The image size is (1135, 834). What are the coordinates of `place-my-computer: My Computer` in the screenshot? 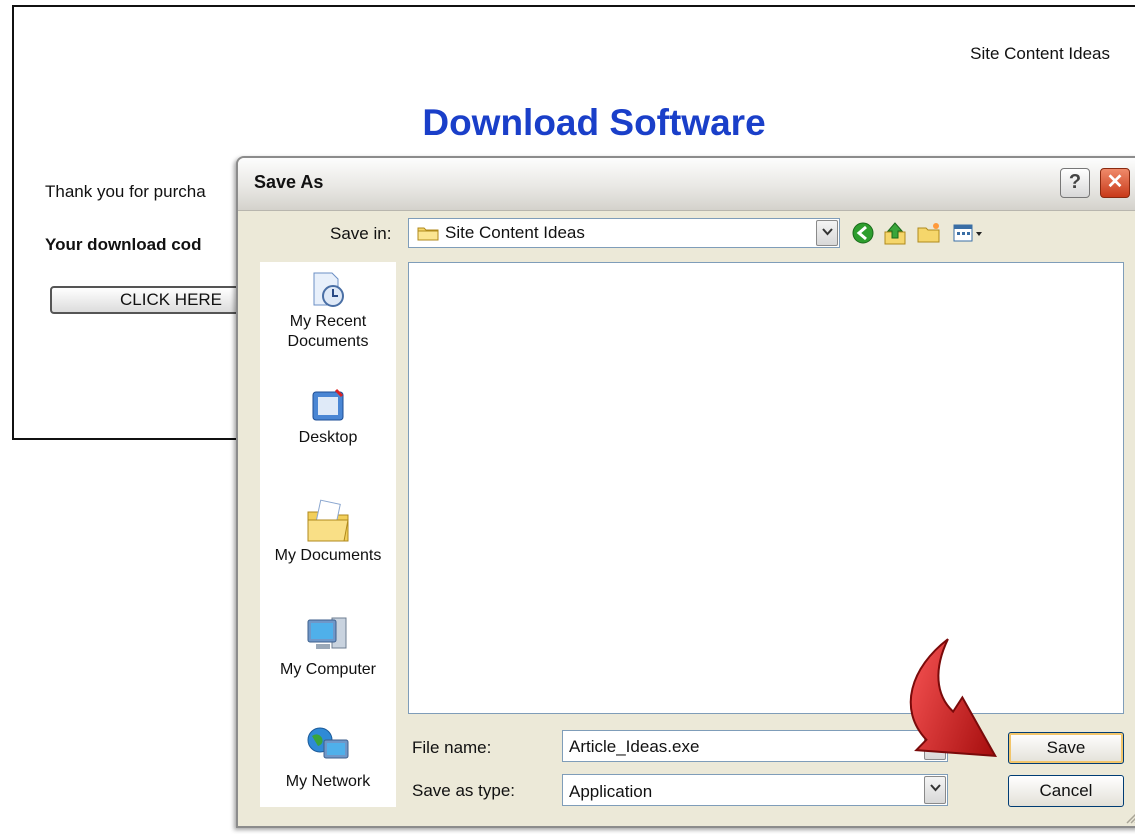 It's located at (328, 646).